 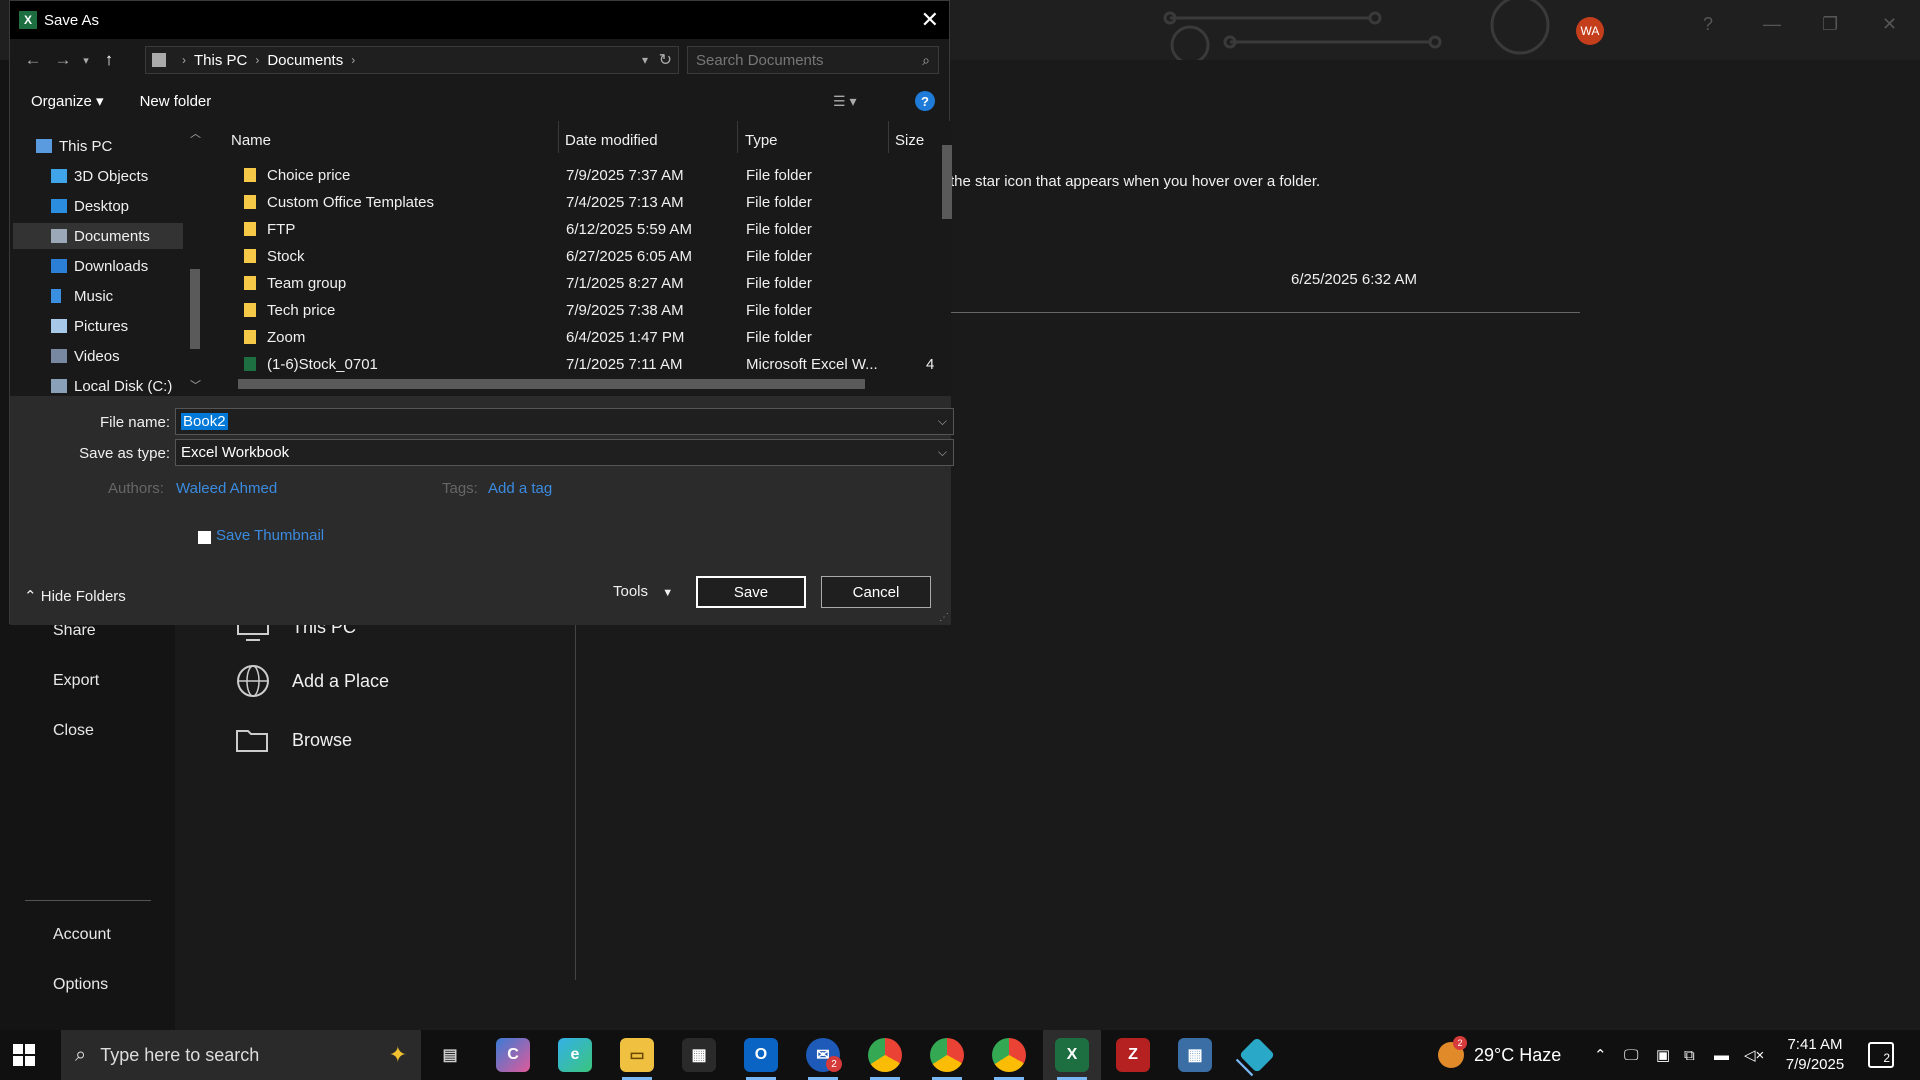 What do you see at coordinates (96, 176) in the screenshot?
I see `nav-item-3d-objects: 3D Objects` at bounding box center [96, 176].